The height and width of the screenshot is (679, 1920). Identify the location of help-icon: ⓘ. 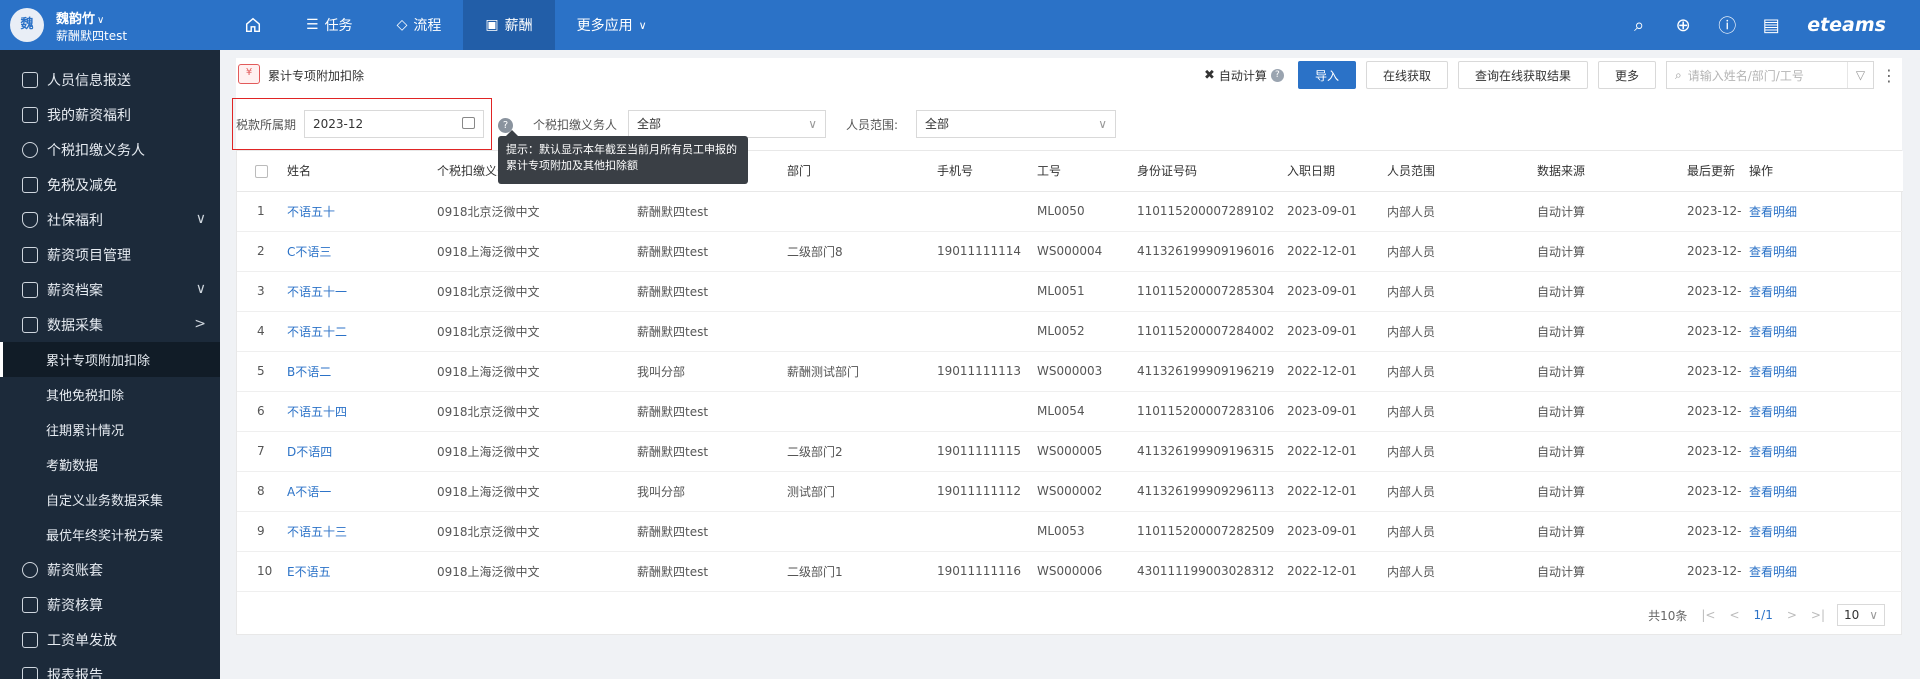
(1727, 25).